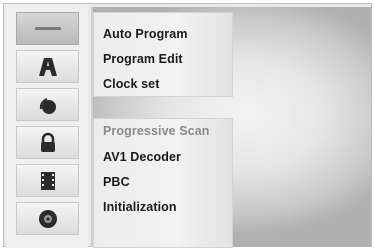 The image size is (375, 250). I want to click on menu-item-pbc: PBC, so click(116, 182).